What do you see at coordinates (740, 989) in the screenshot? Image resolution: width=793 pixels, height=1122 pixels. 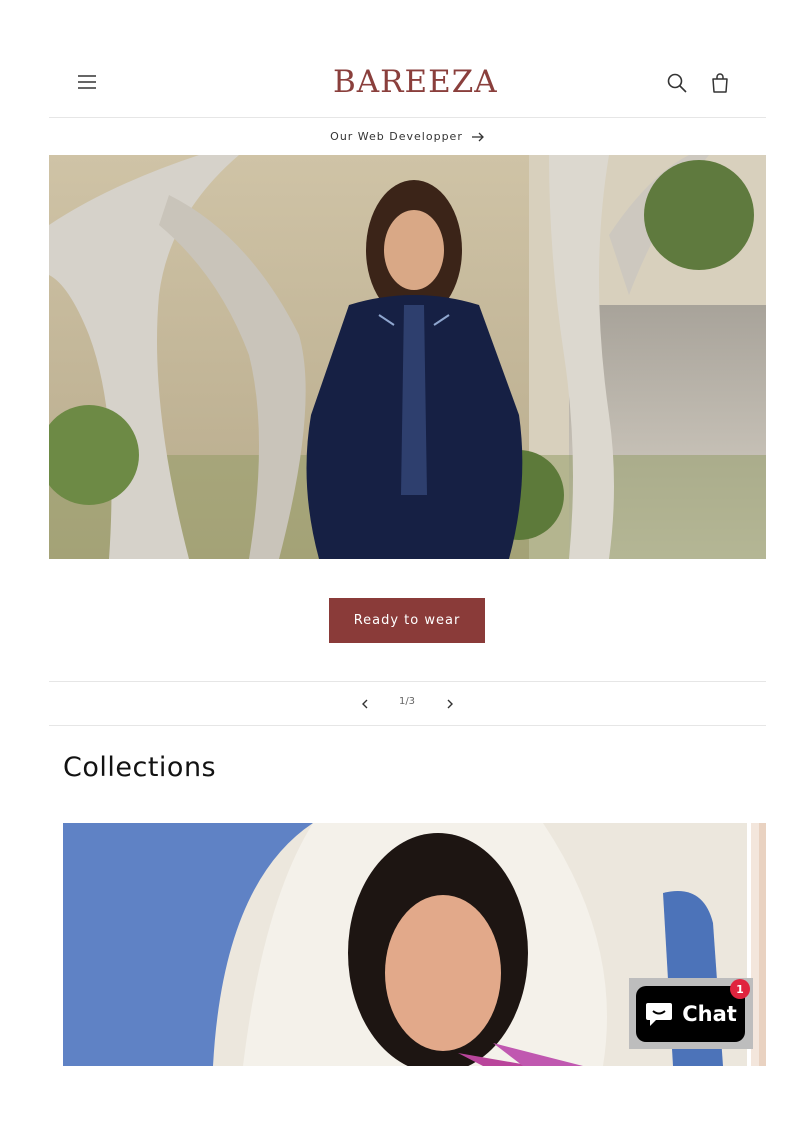 I see `chat-notification-badge: 1` at bounding box center [740, 989].